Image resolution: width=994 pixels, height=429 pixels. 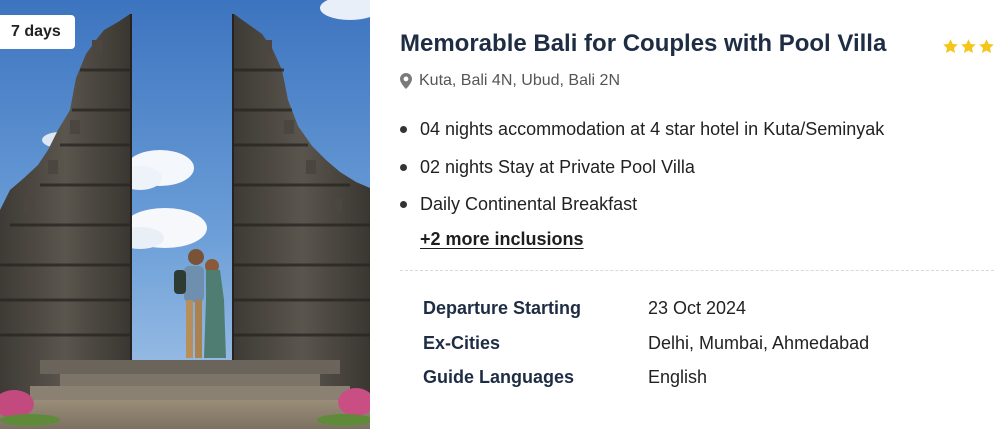 I want to click on divider, so click(x=697, y=270).